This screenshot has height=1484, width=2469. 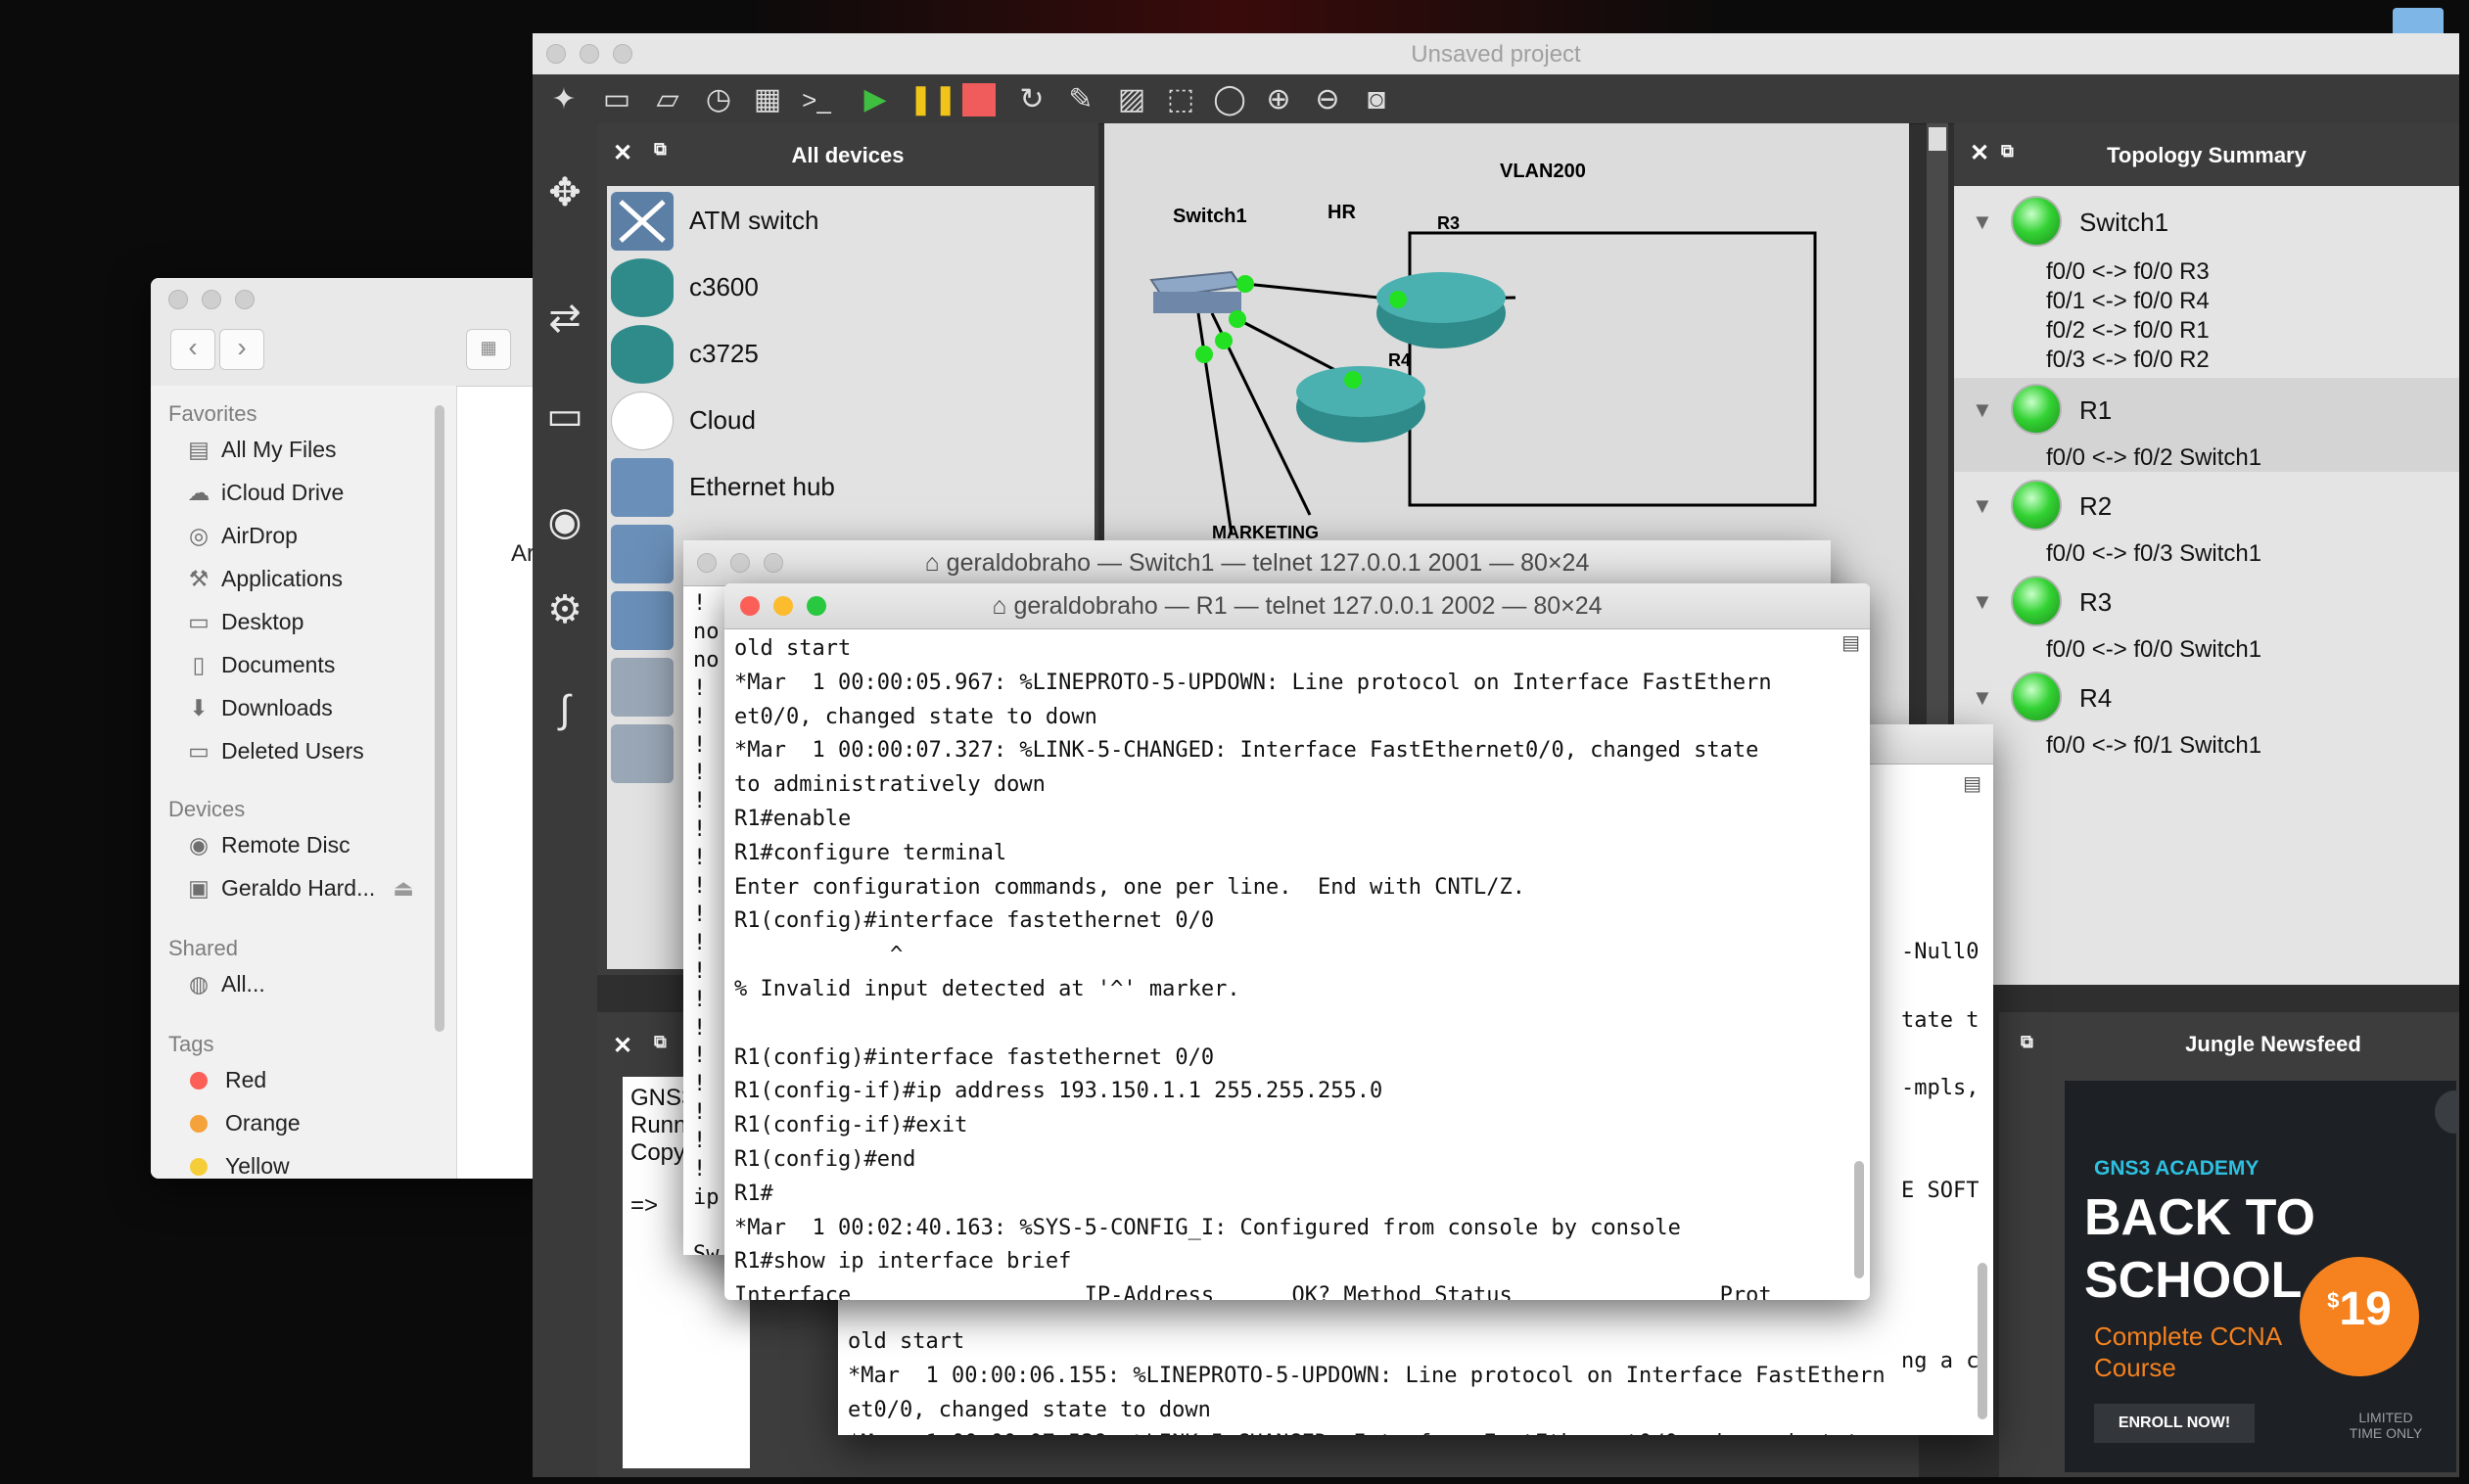 What do you see at coordinates (667, 99) in the screenshot?
I see `save-project-icon: ▱` at bounding box center [667, 99].